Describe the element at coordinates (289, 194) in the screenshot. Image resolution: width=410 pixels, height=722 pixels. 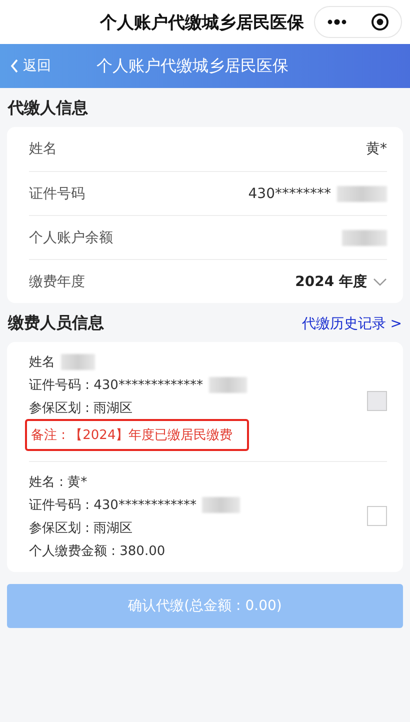
I see `field-value: 430********` at that location.